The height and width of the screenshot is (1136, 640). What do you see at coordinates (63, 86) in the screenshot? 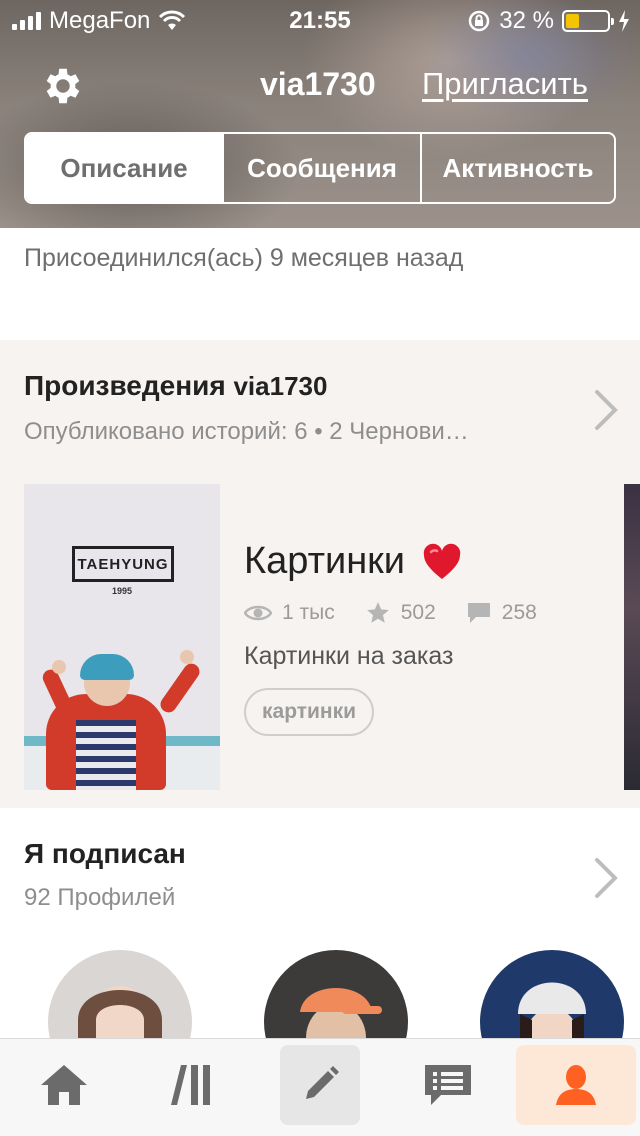
I see `settings-gear-icon` at bounding box center [63, 86].